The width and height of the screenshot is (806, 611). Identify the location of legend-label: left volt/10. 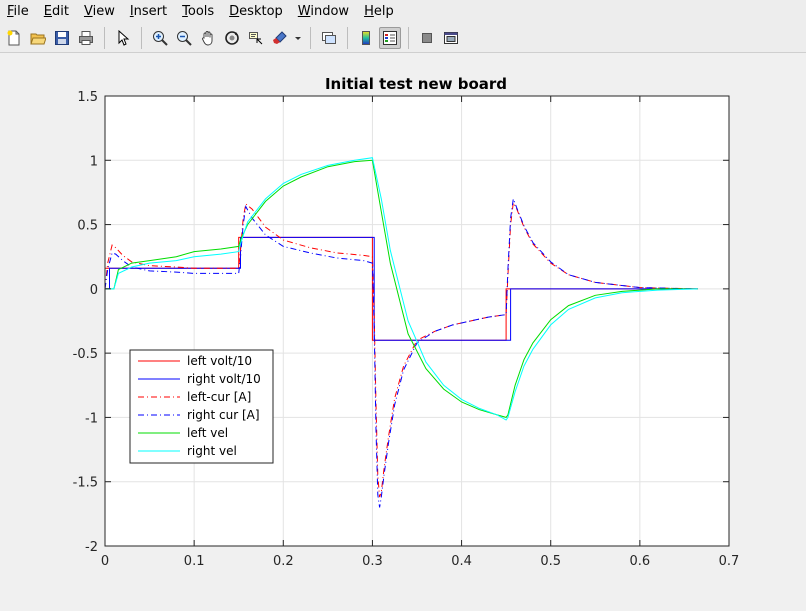
(219, 361).